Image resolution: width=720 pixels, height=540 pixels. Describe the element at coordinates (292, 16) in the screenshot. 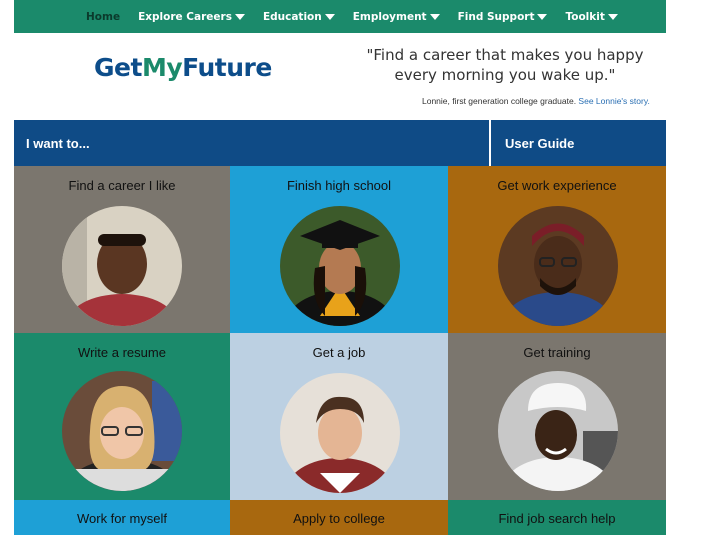

I see `nav-education-label: Education` at that location.